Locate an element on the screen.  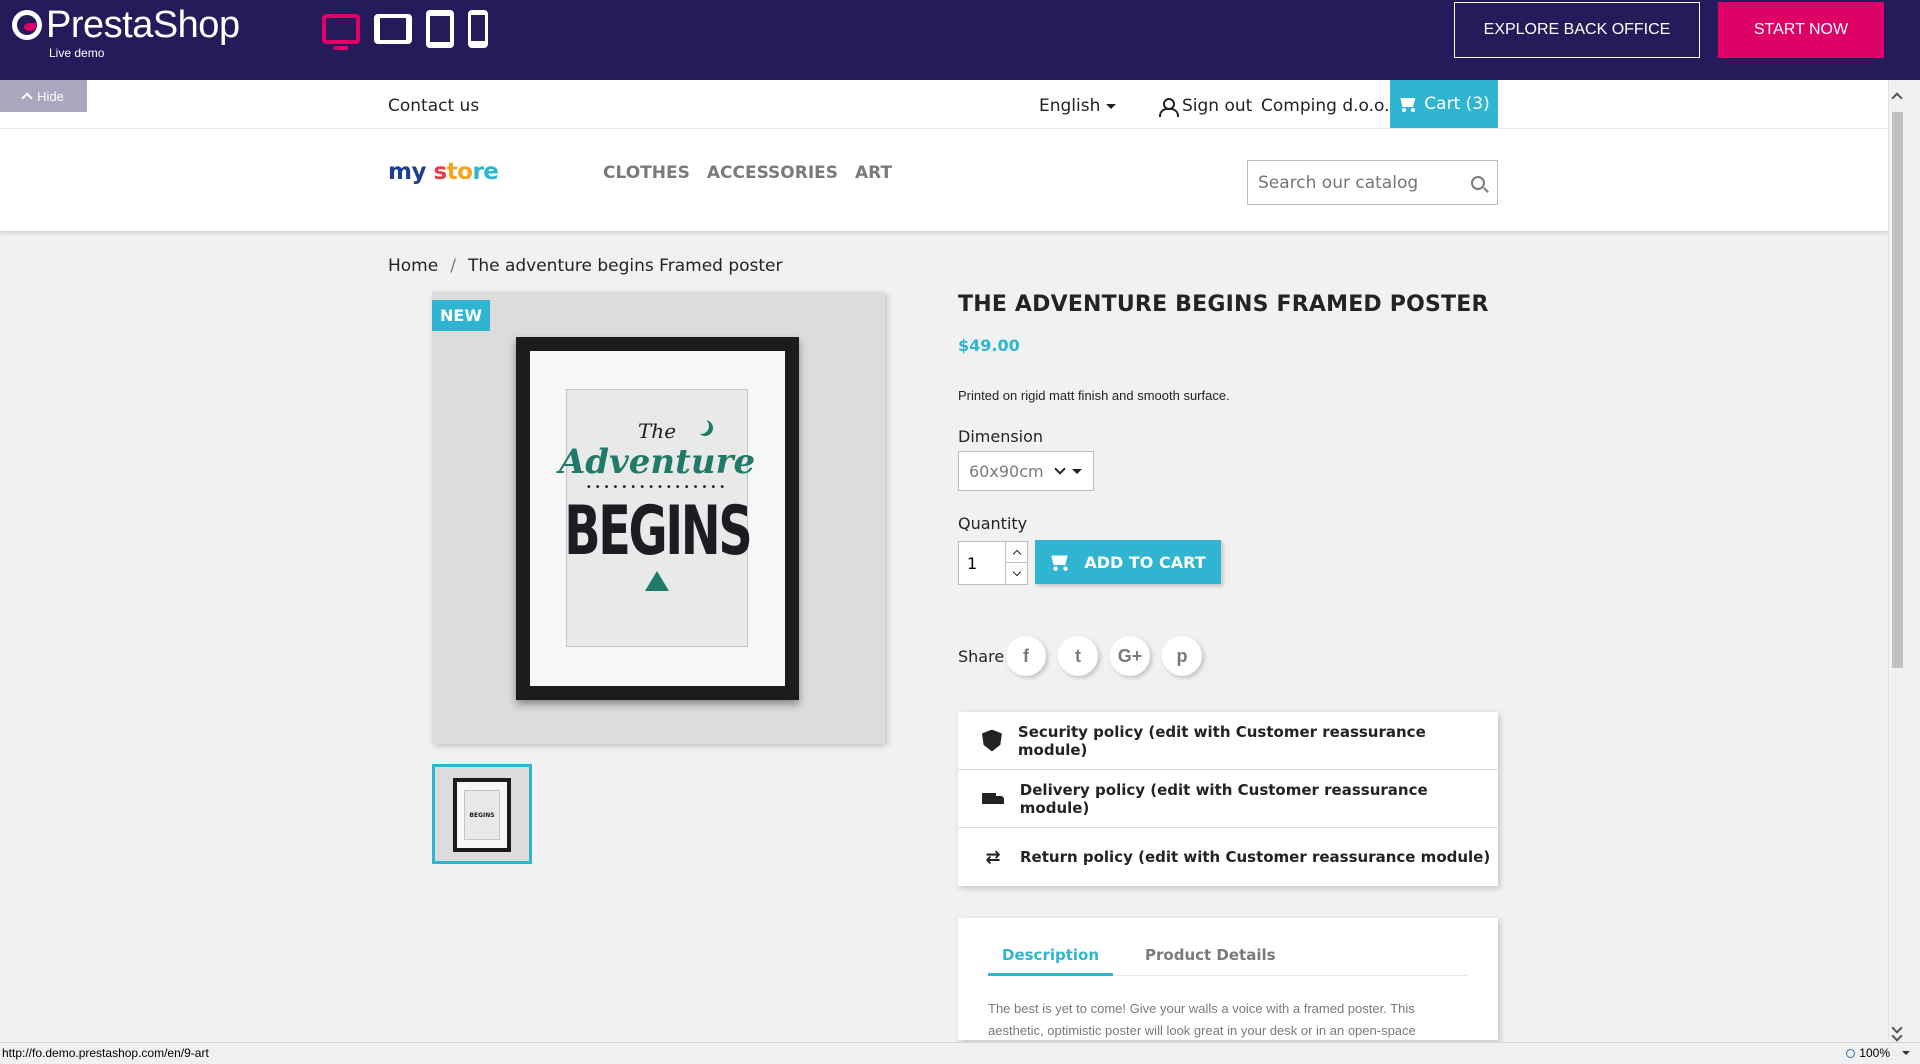
user-icon is located at coordinates (1168, 107).